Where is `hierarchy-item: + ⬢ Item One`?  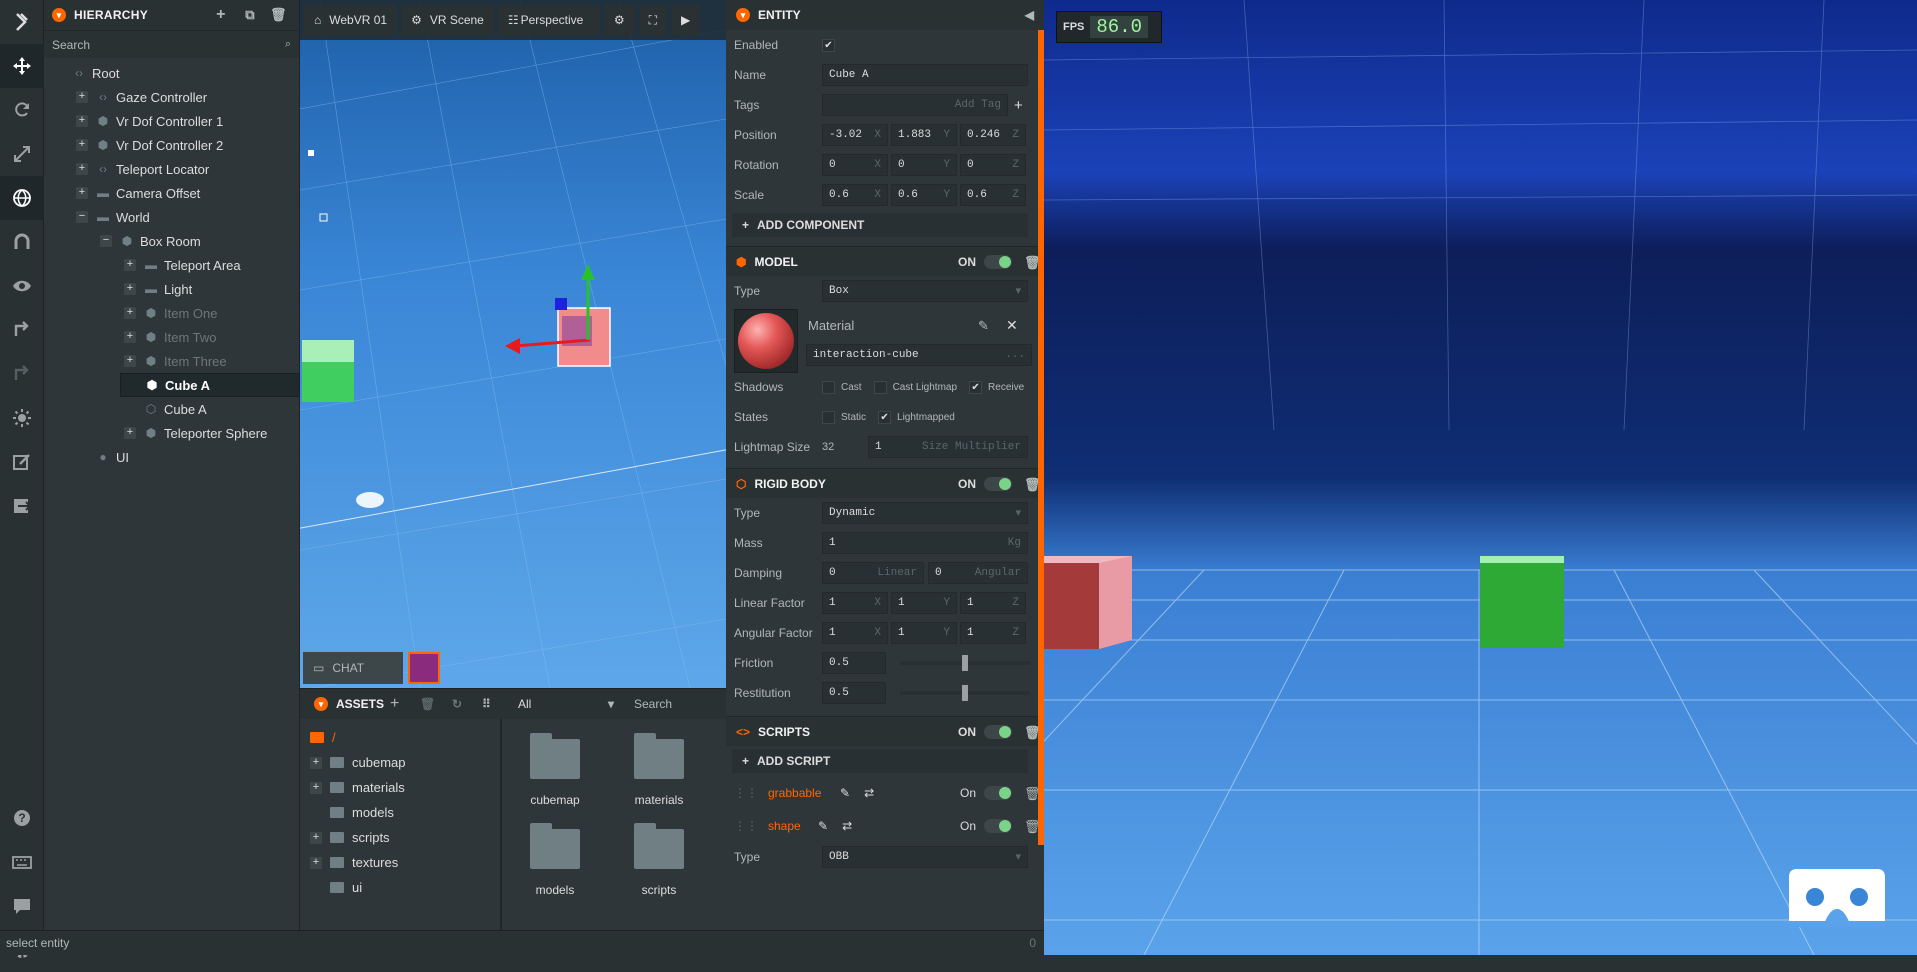 hierarchy-item: + ⬢ Item One is located at coordinates (171, 313).